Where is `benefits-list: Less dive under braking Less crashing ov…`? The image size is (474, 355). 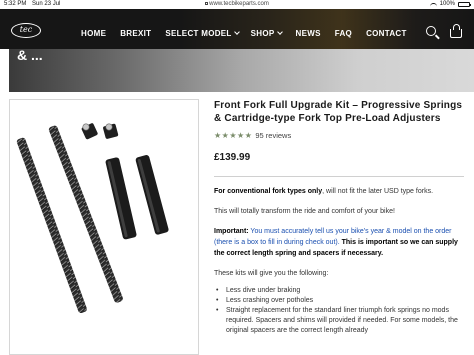
benefits-list: Less dive under braking Less crashing ov… is located at coordinates (340, 311).